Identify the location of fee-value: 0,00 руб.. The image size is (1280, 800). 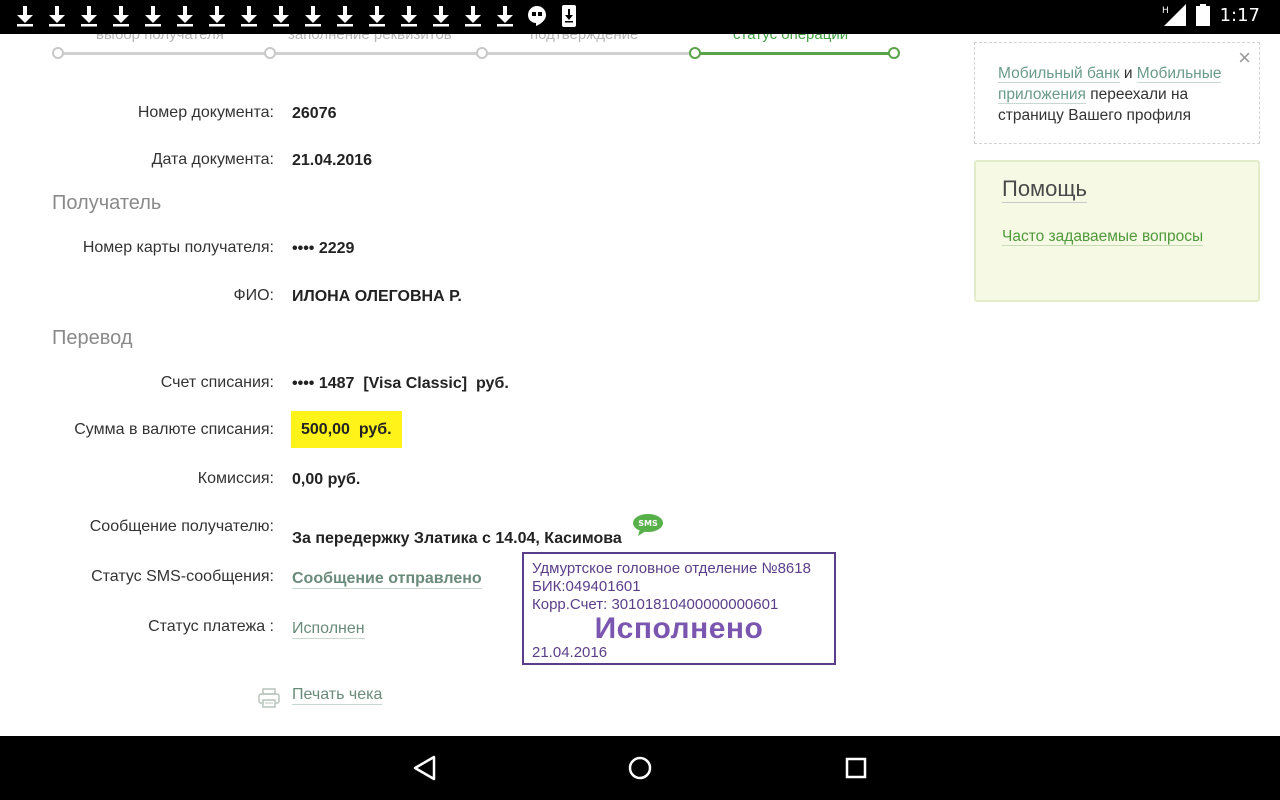
(326, 479).